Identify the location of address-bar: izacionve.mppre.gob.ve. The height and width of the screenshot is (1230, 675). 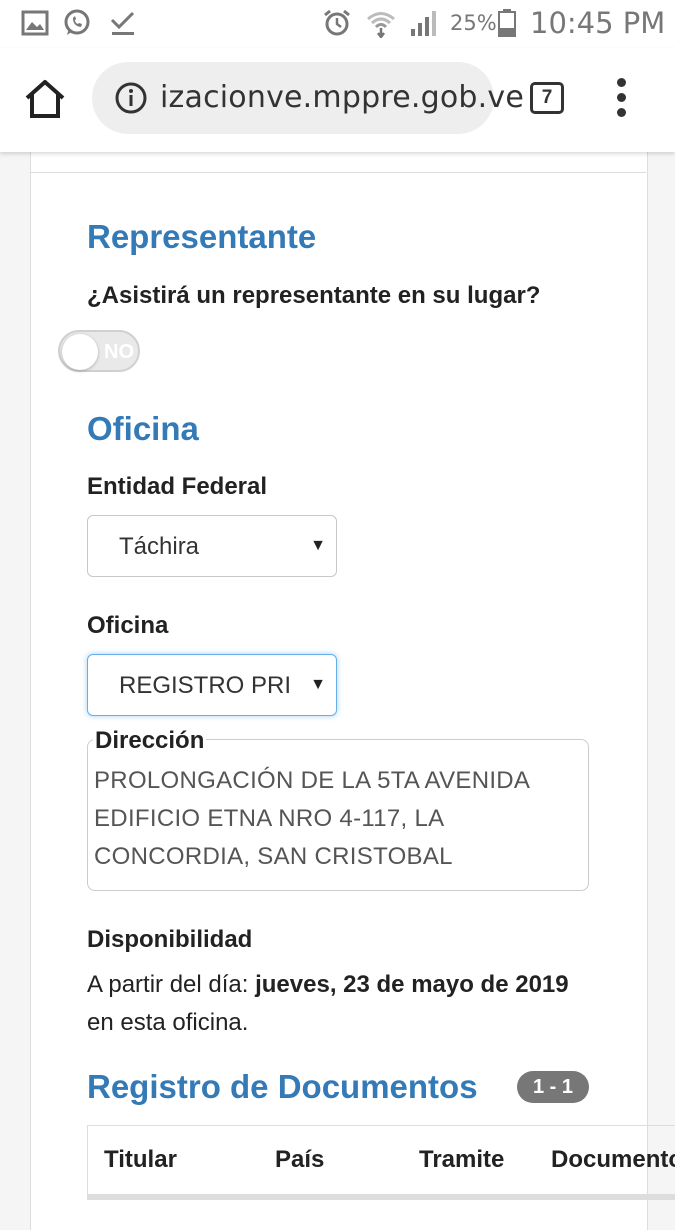
(308, 98).